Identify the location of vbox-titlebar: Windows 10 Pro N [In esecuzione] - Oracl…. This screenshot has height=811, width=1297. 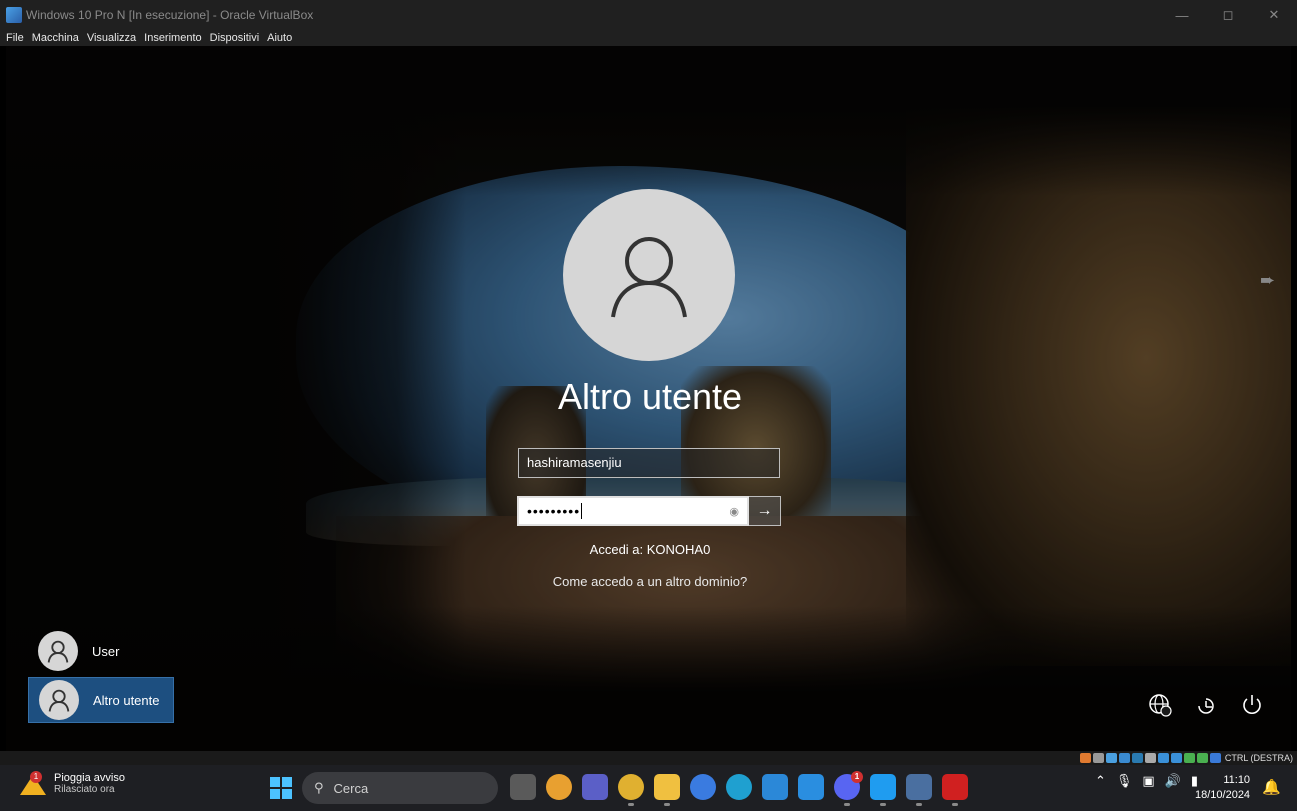
(648, 15).